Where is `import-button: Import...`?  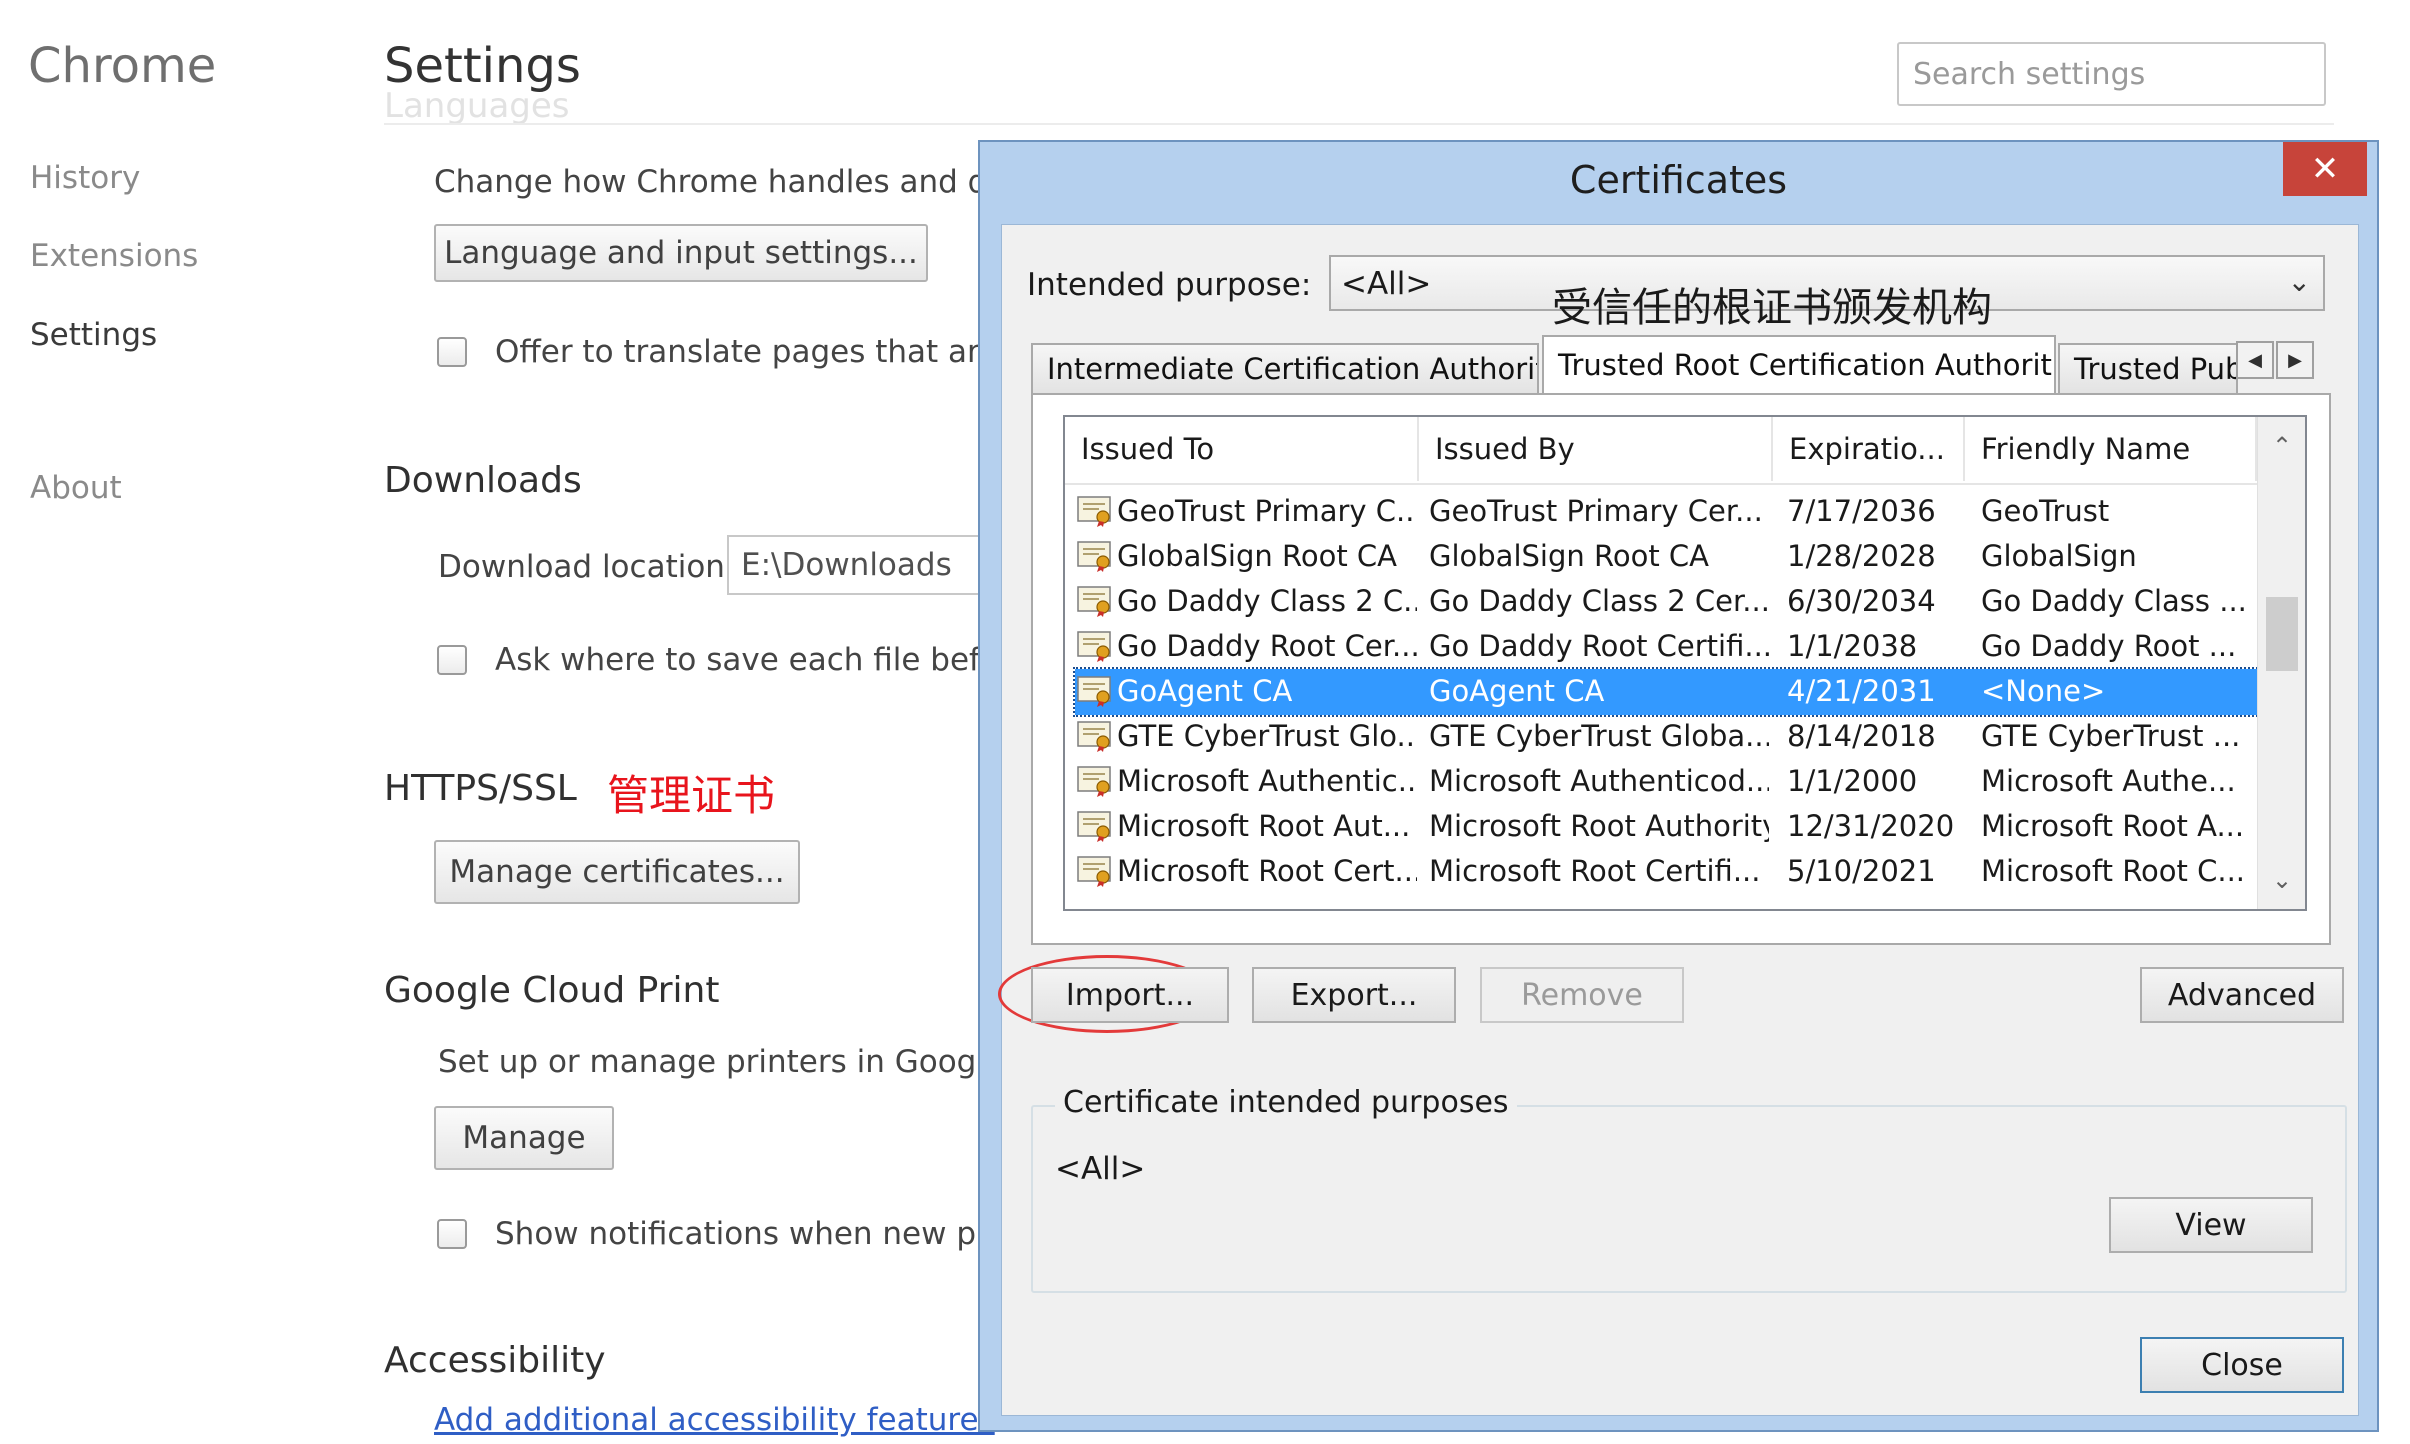
import-button: Import... is located at coordinates (1130, 995).